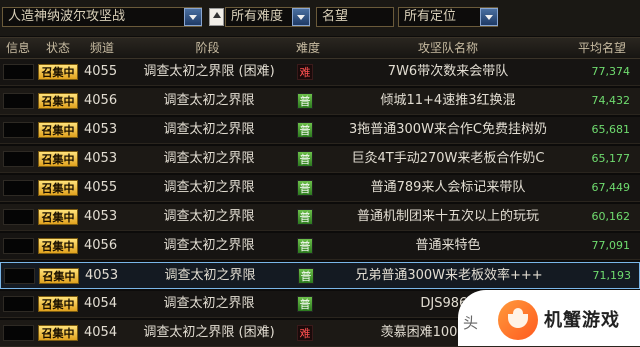 This screenshot has width=640, height=347. Describe the element at coordinates (448, 245) in the screenshot. I see `team-name-cell: 普通来特色` at that location.